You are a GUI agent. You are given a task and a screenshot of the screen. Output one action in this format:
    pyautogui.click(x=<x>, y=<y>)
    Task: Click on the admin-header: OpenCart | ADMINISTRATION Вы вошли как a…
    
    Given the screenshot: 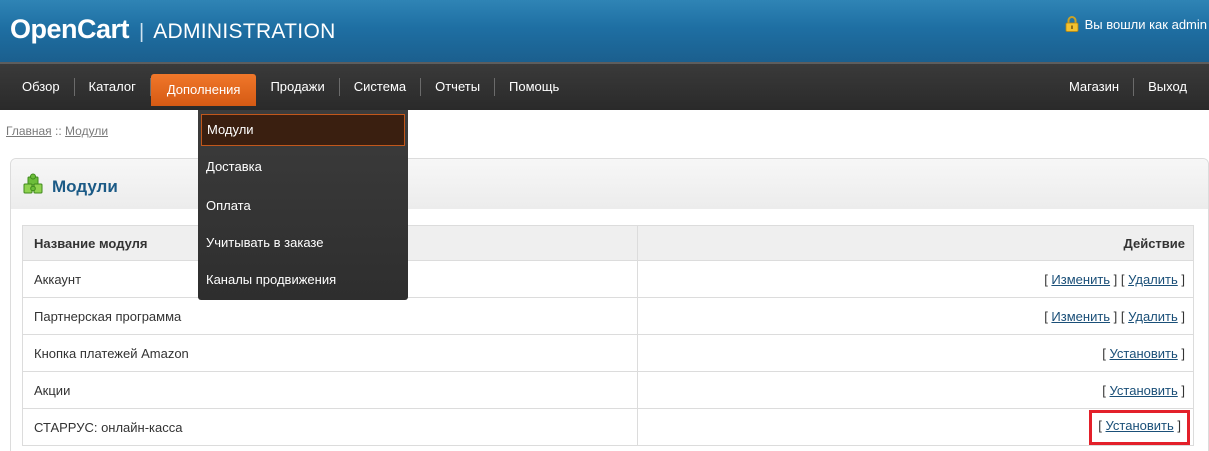 What is the action you would take?
    pyautogui.click(x=604, y=31)
    